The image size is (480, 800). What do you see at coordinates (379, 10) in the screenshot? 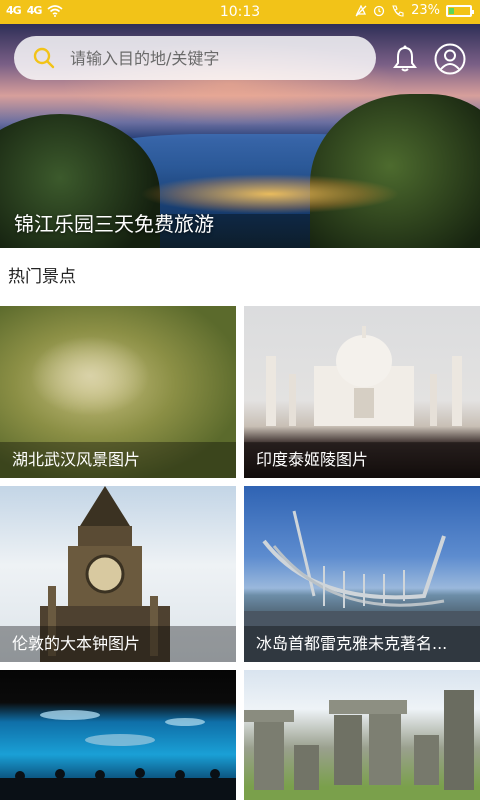
I see `alarm-icon` at bounding box center [379, 10].